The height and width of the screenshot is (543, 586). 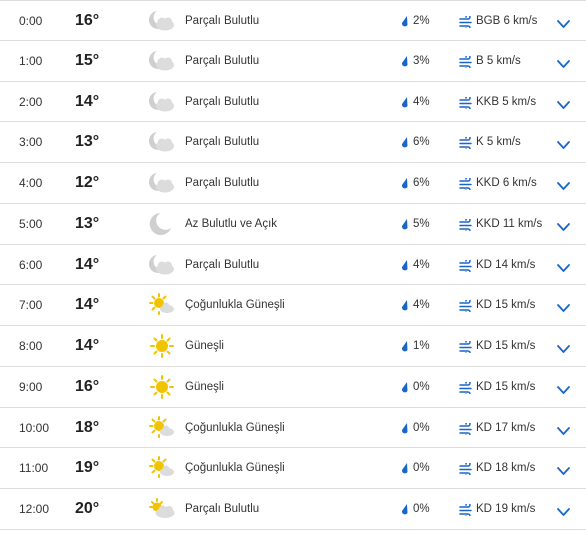 What do you see at coordinates (34, 509) in the screenshot?
I see `hour-time: 12:00` at bounding box center [34, 509].